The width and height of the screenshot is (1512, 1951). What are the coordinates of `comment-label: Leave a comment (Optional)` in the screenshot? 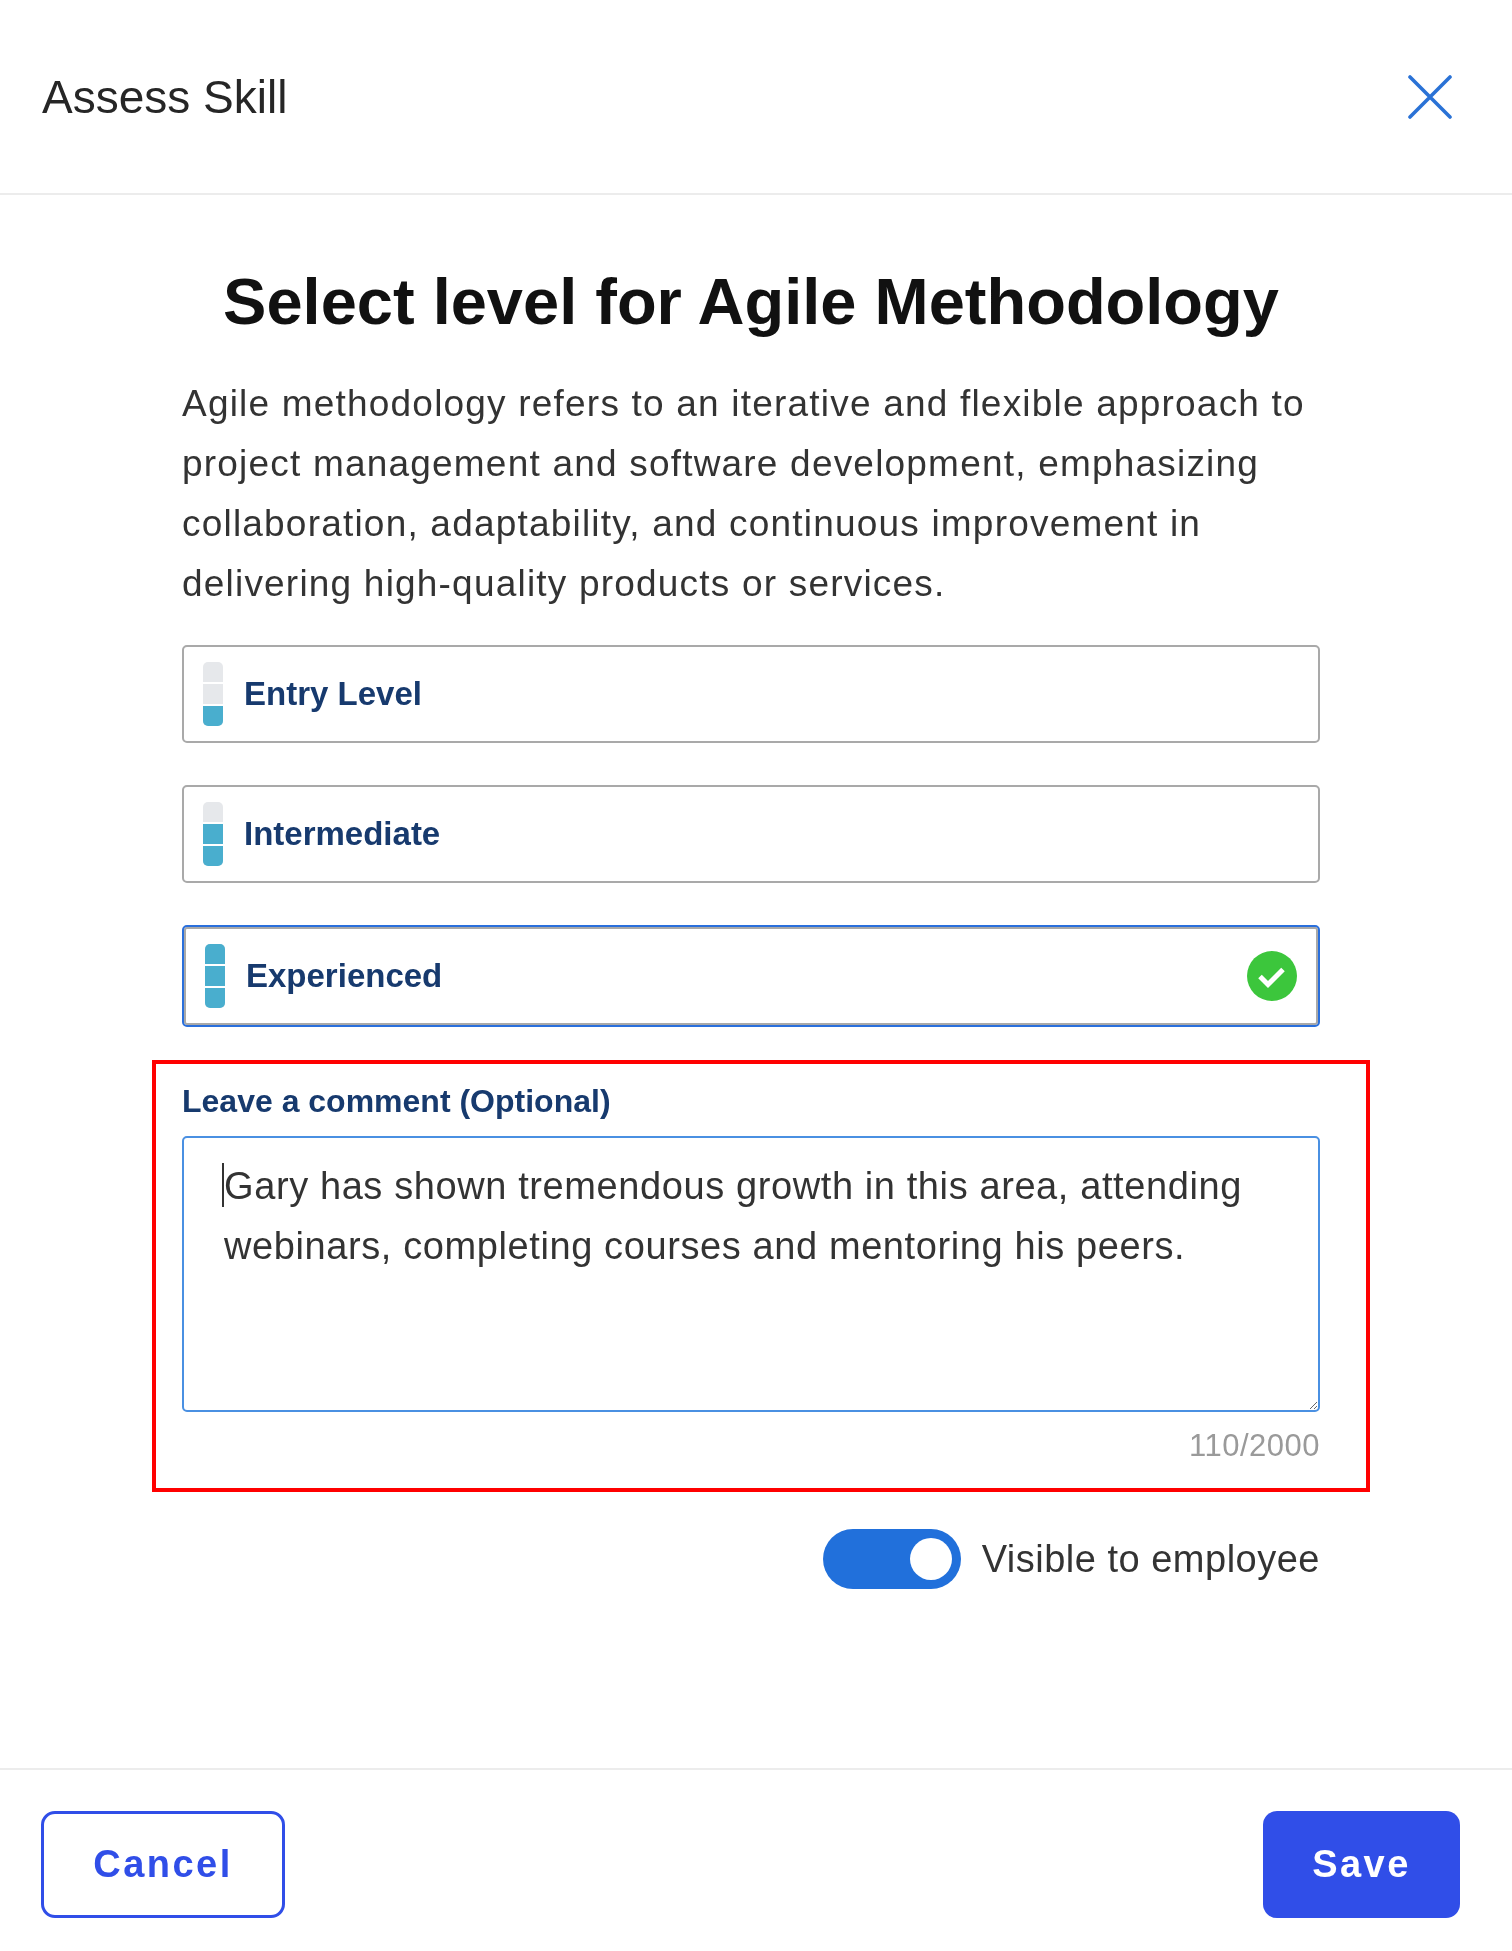 It's located at (397, 1101).